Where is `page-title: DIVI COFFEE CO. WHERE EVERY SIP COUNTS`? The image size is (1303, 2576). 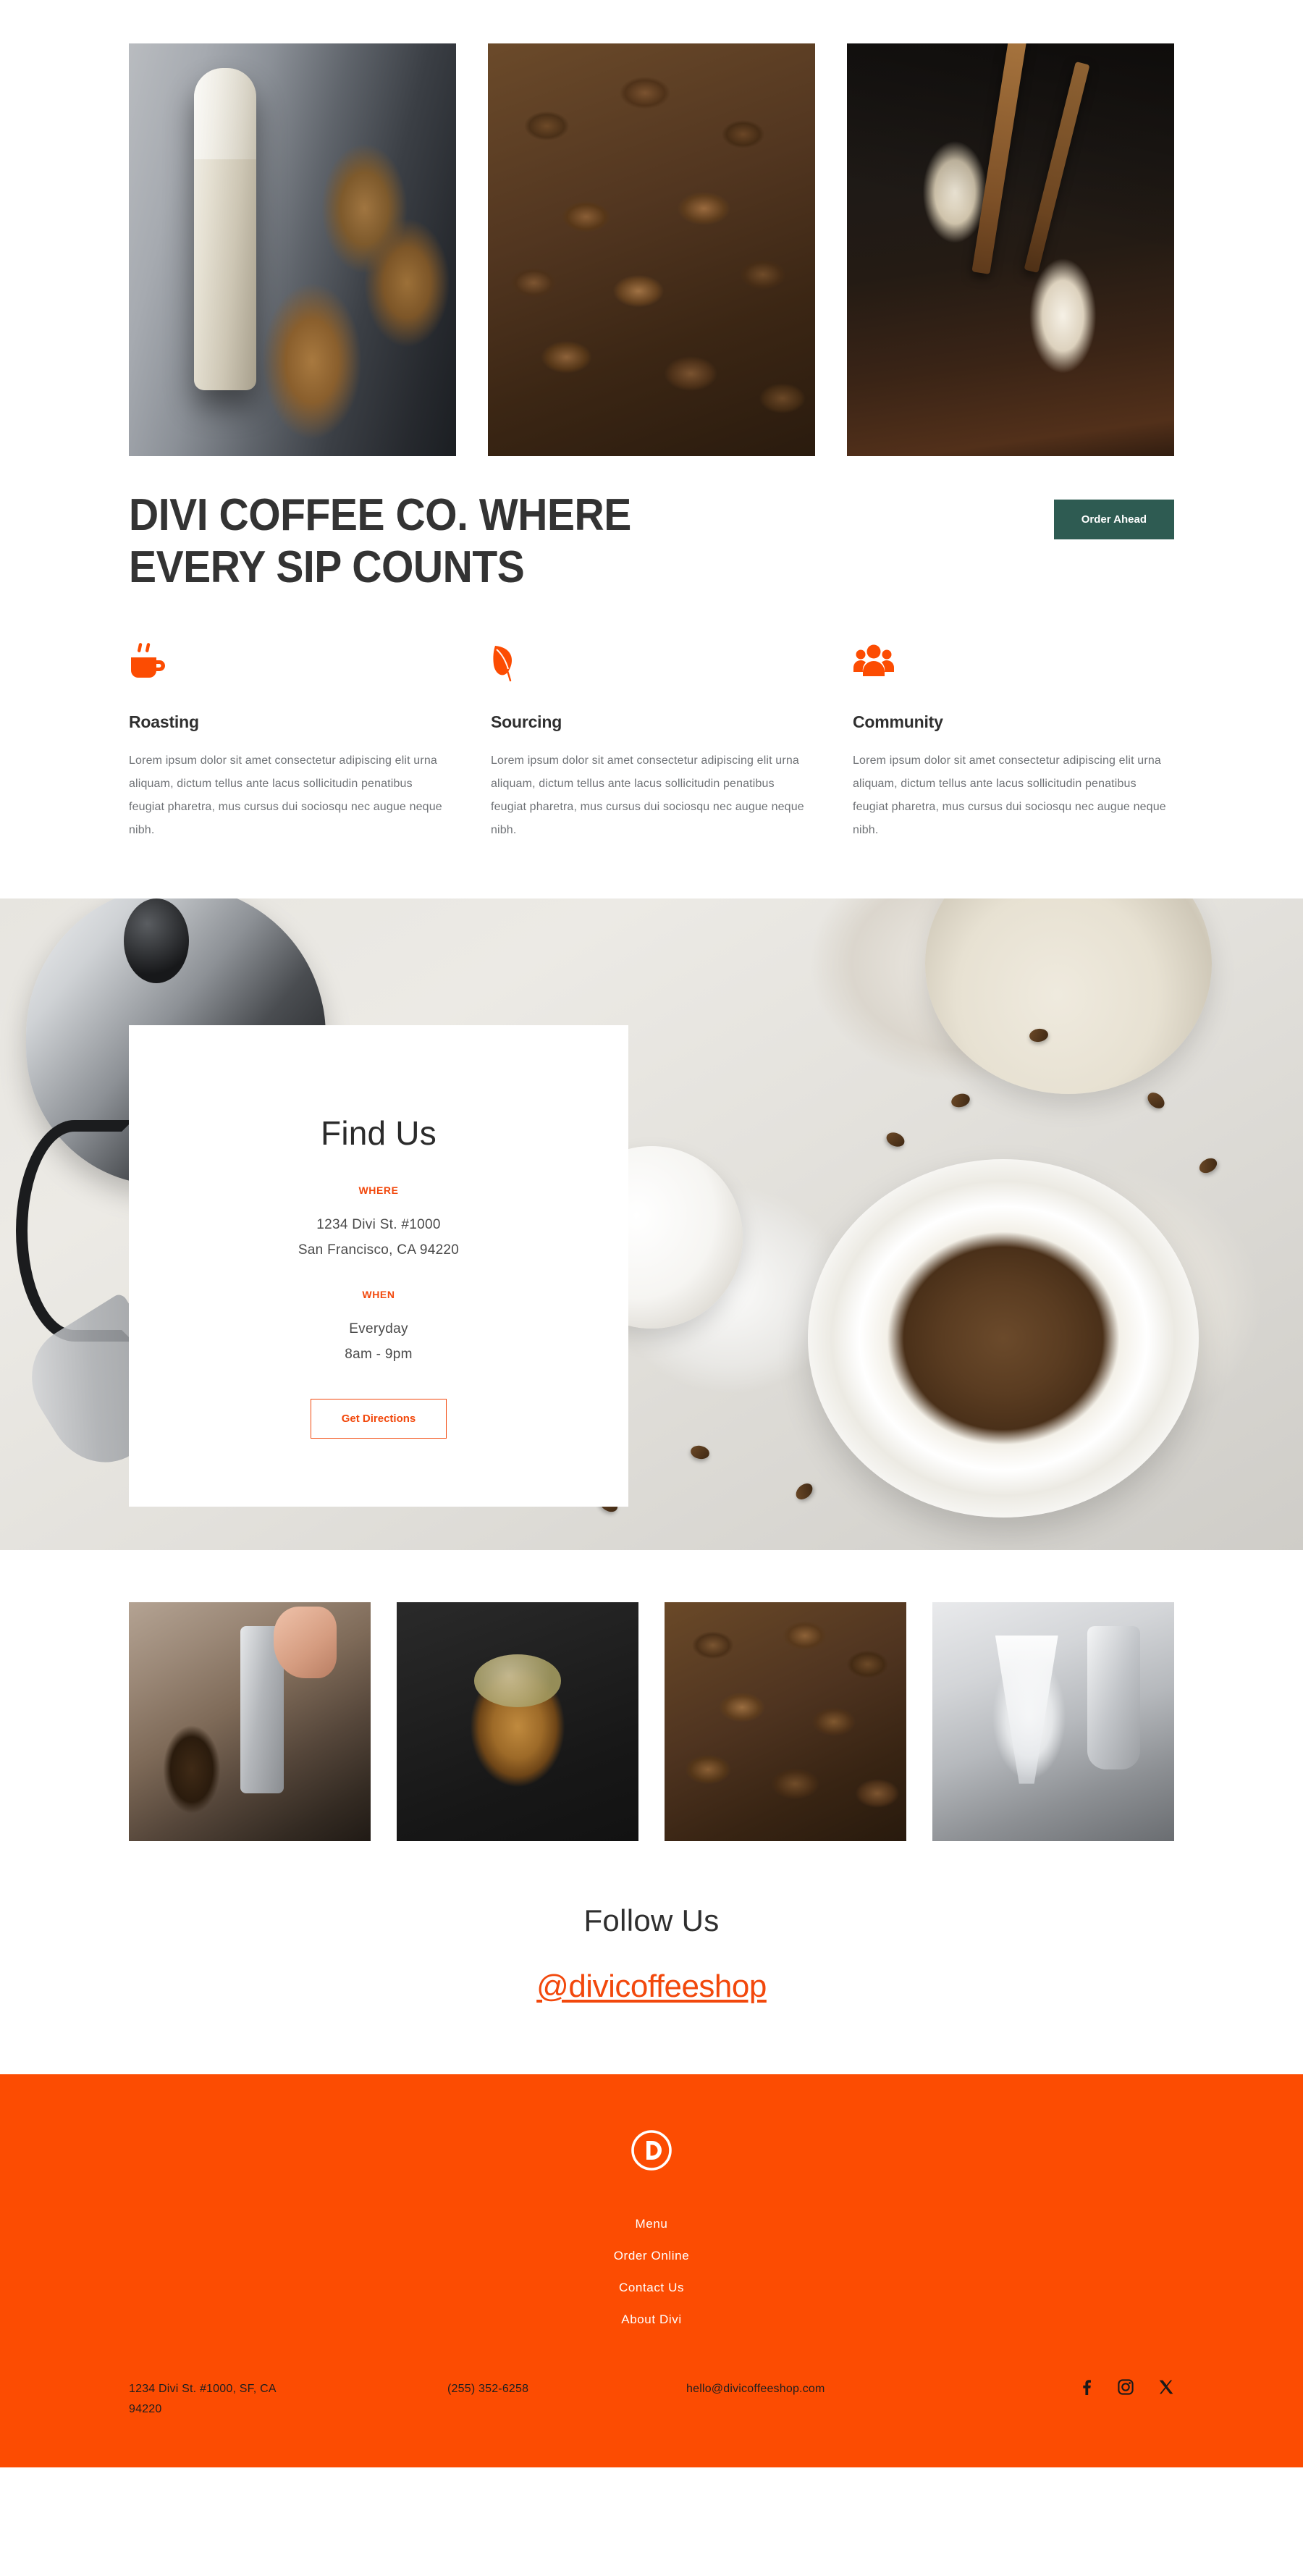 page-title: DIVI COFFEE CO. WHERE EVERY SIP COUNTS is located at coordinates (380, 541).